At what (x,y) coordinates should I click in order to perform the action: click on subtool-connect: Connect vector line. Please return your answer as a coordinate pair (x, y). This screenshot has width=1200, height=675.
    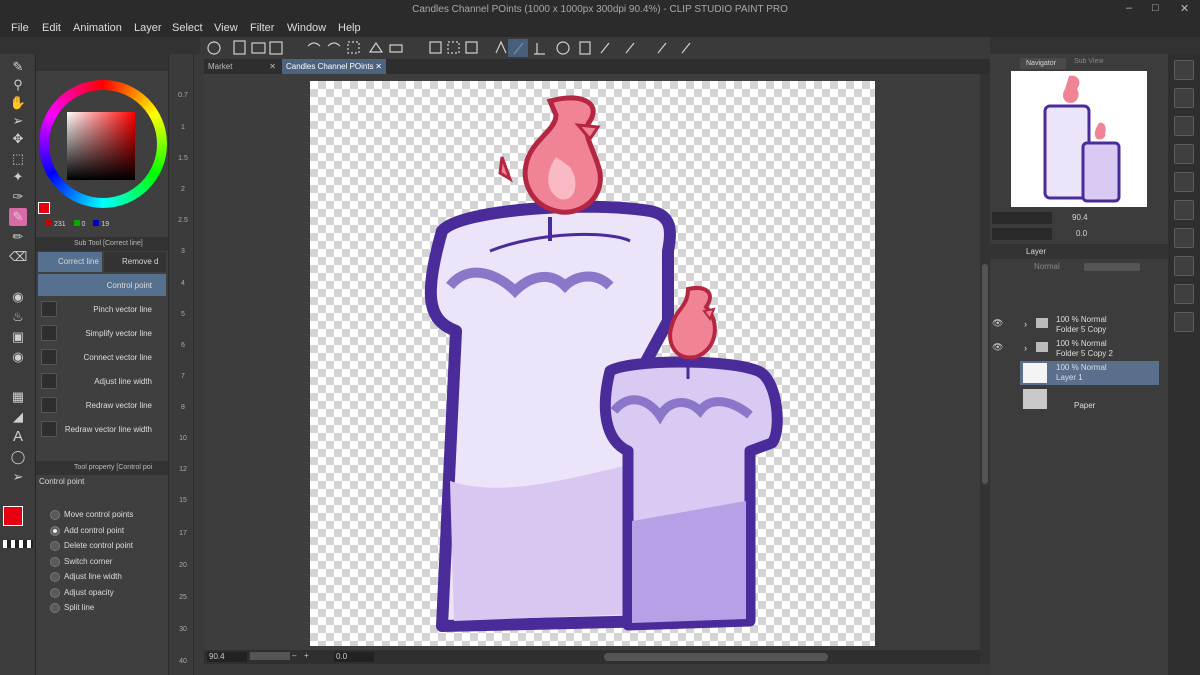
    Looking at the image, I should click on (102, 357).